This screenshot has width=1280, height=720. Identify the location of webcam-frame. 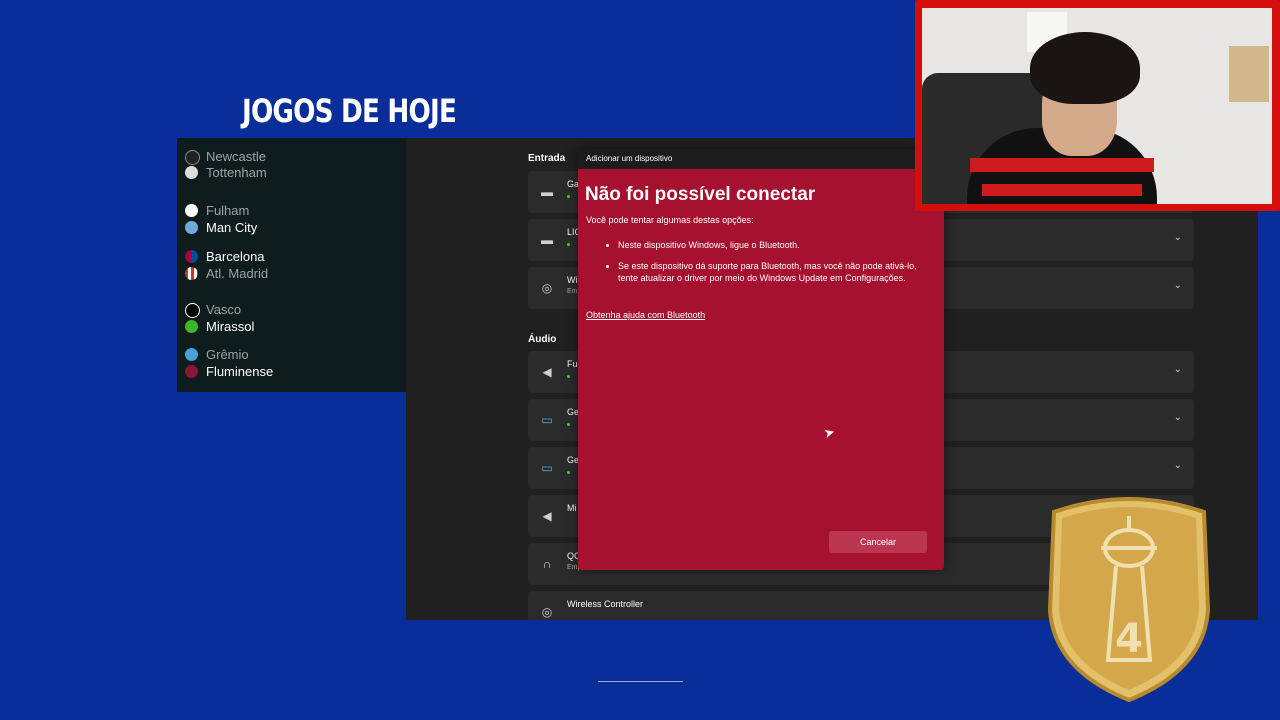
(1097, 105).